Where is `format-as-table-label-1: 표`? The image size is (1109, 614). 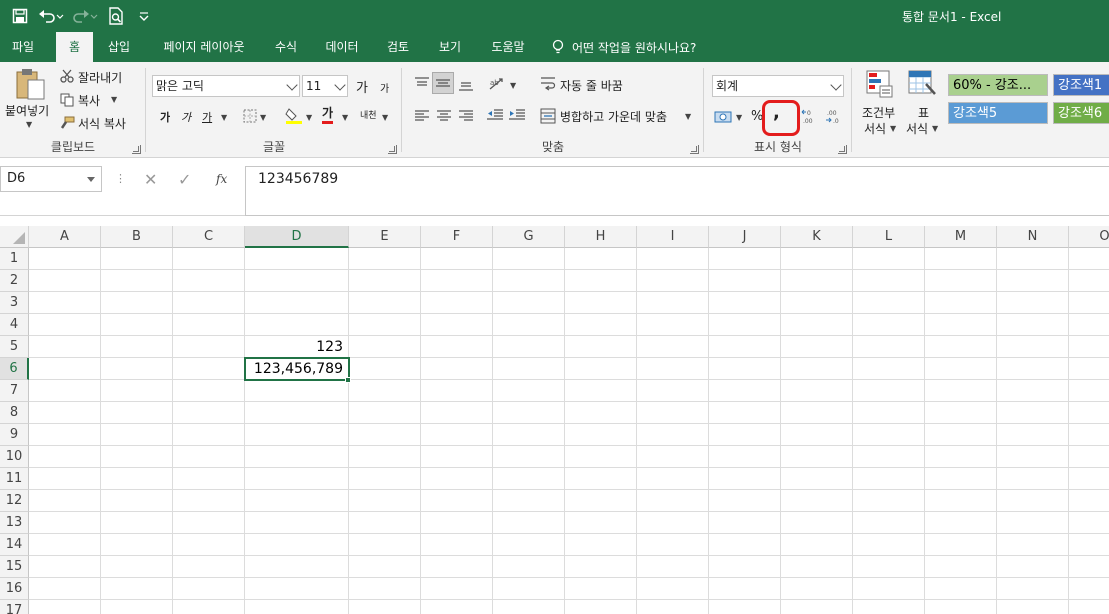 format-as-table-label-1: 표 is located at coordinates (923, 112).